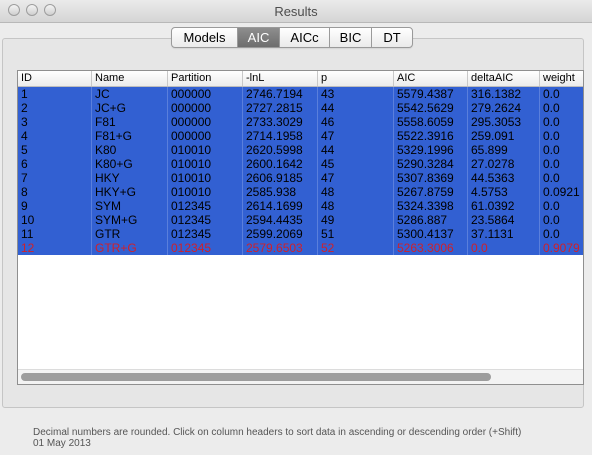  What do you see at coordinates (356, 220) in the screenshot?
I see `table-cell: 49` at bounding box center [356, 220].